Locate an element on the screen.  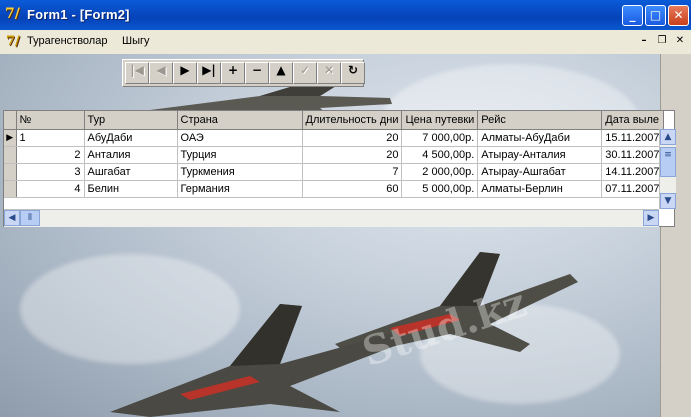
table-cell: 3 is located at coordinates (50, 172).